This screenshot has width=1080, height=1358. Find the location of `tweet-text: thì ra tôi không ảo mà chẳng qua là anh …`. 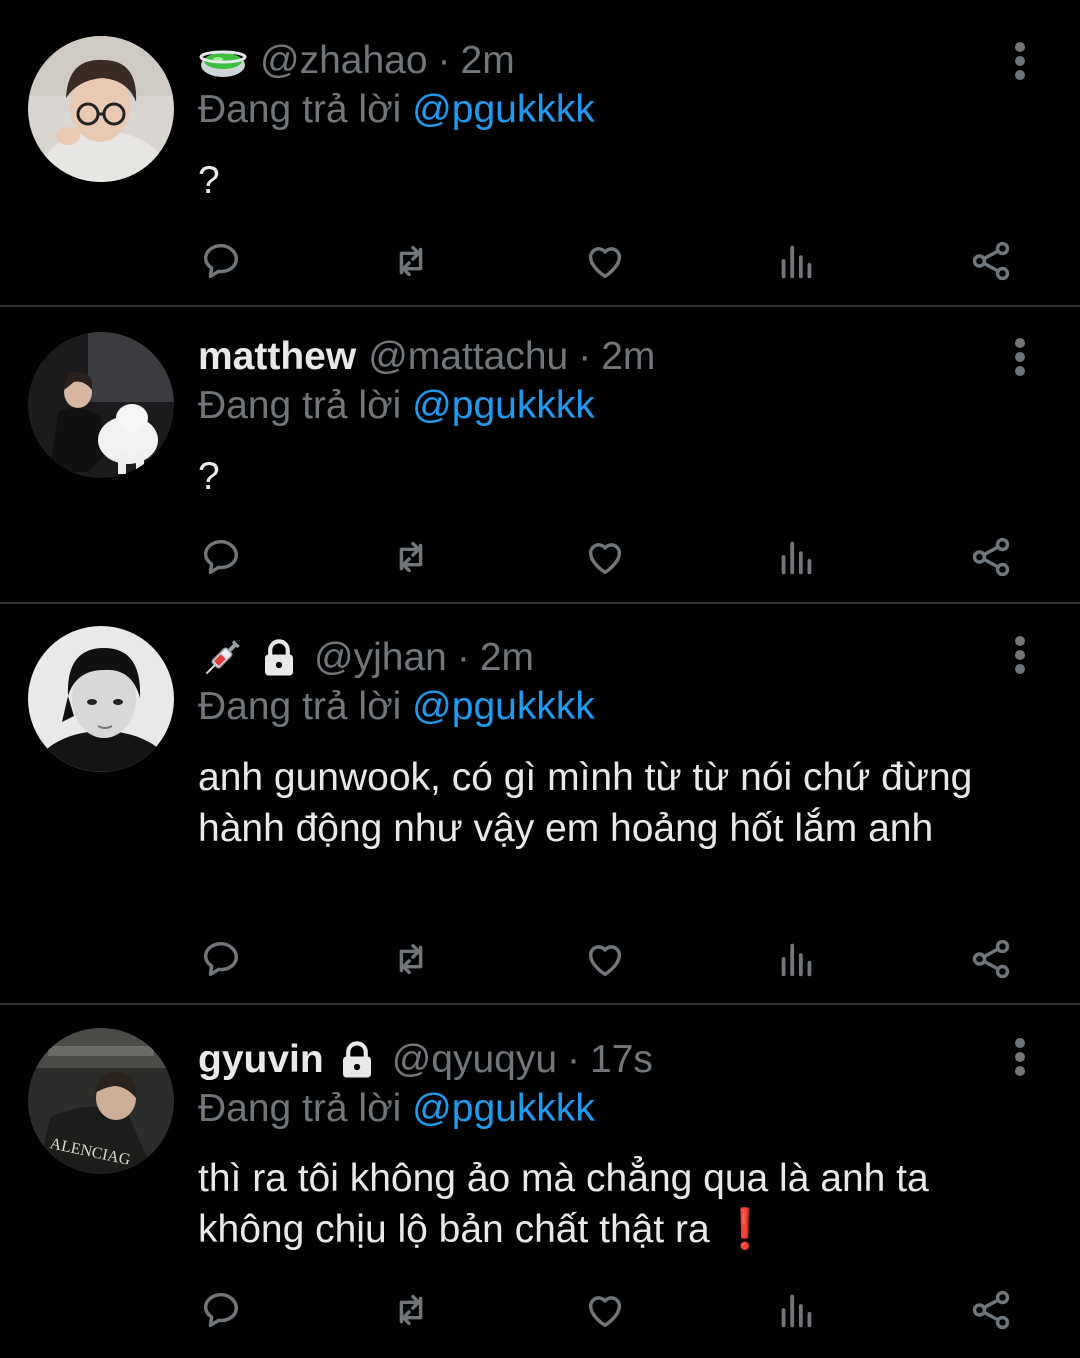

tweet-text: thì ra tôi không ảo mà chẳng qua là anh … is located at coordinates (608, 1204).